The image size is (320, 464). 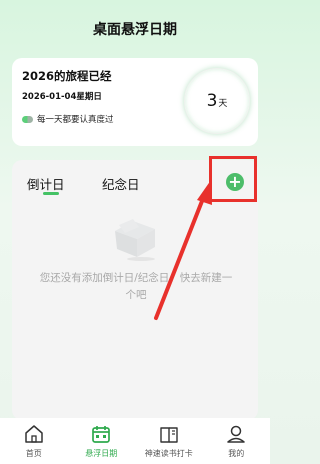 I want to click on nav-item-reading: 神速读书打卡, so click(x=169, y=441).